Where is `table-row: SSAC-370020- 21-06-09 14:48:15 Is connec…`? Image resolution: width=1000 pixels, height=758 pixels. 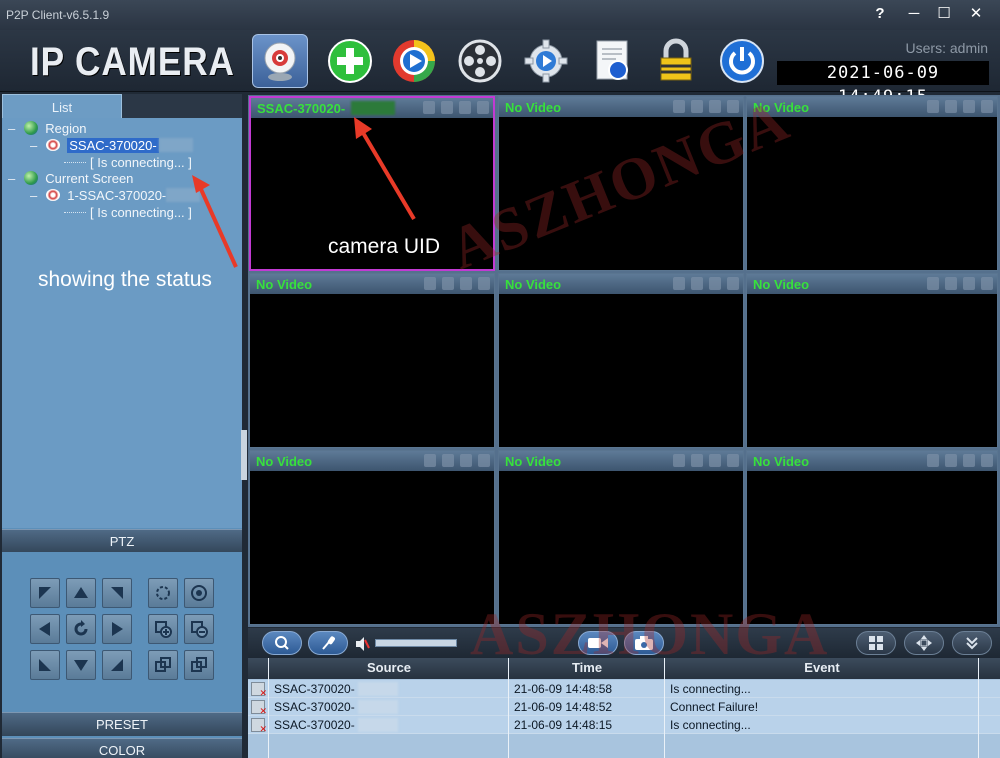 table-row: SSAC-370020- 21-06-09 14:48:15 Is connec… is located at coordinates (624, 725).